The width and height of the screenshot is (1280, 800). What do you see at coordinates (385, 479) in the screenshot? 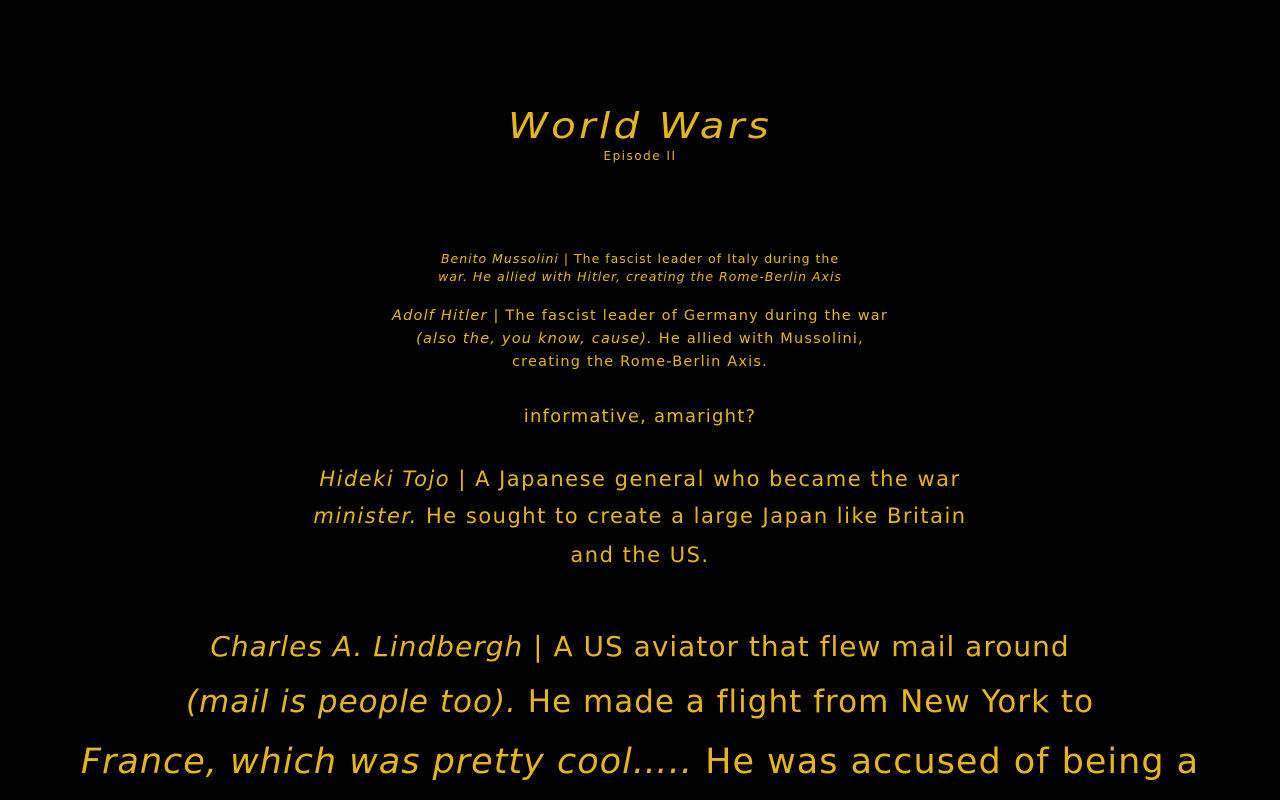
I see `tojo-name: Hideki Tojo` at bounding box center [385, 479].